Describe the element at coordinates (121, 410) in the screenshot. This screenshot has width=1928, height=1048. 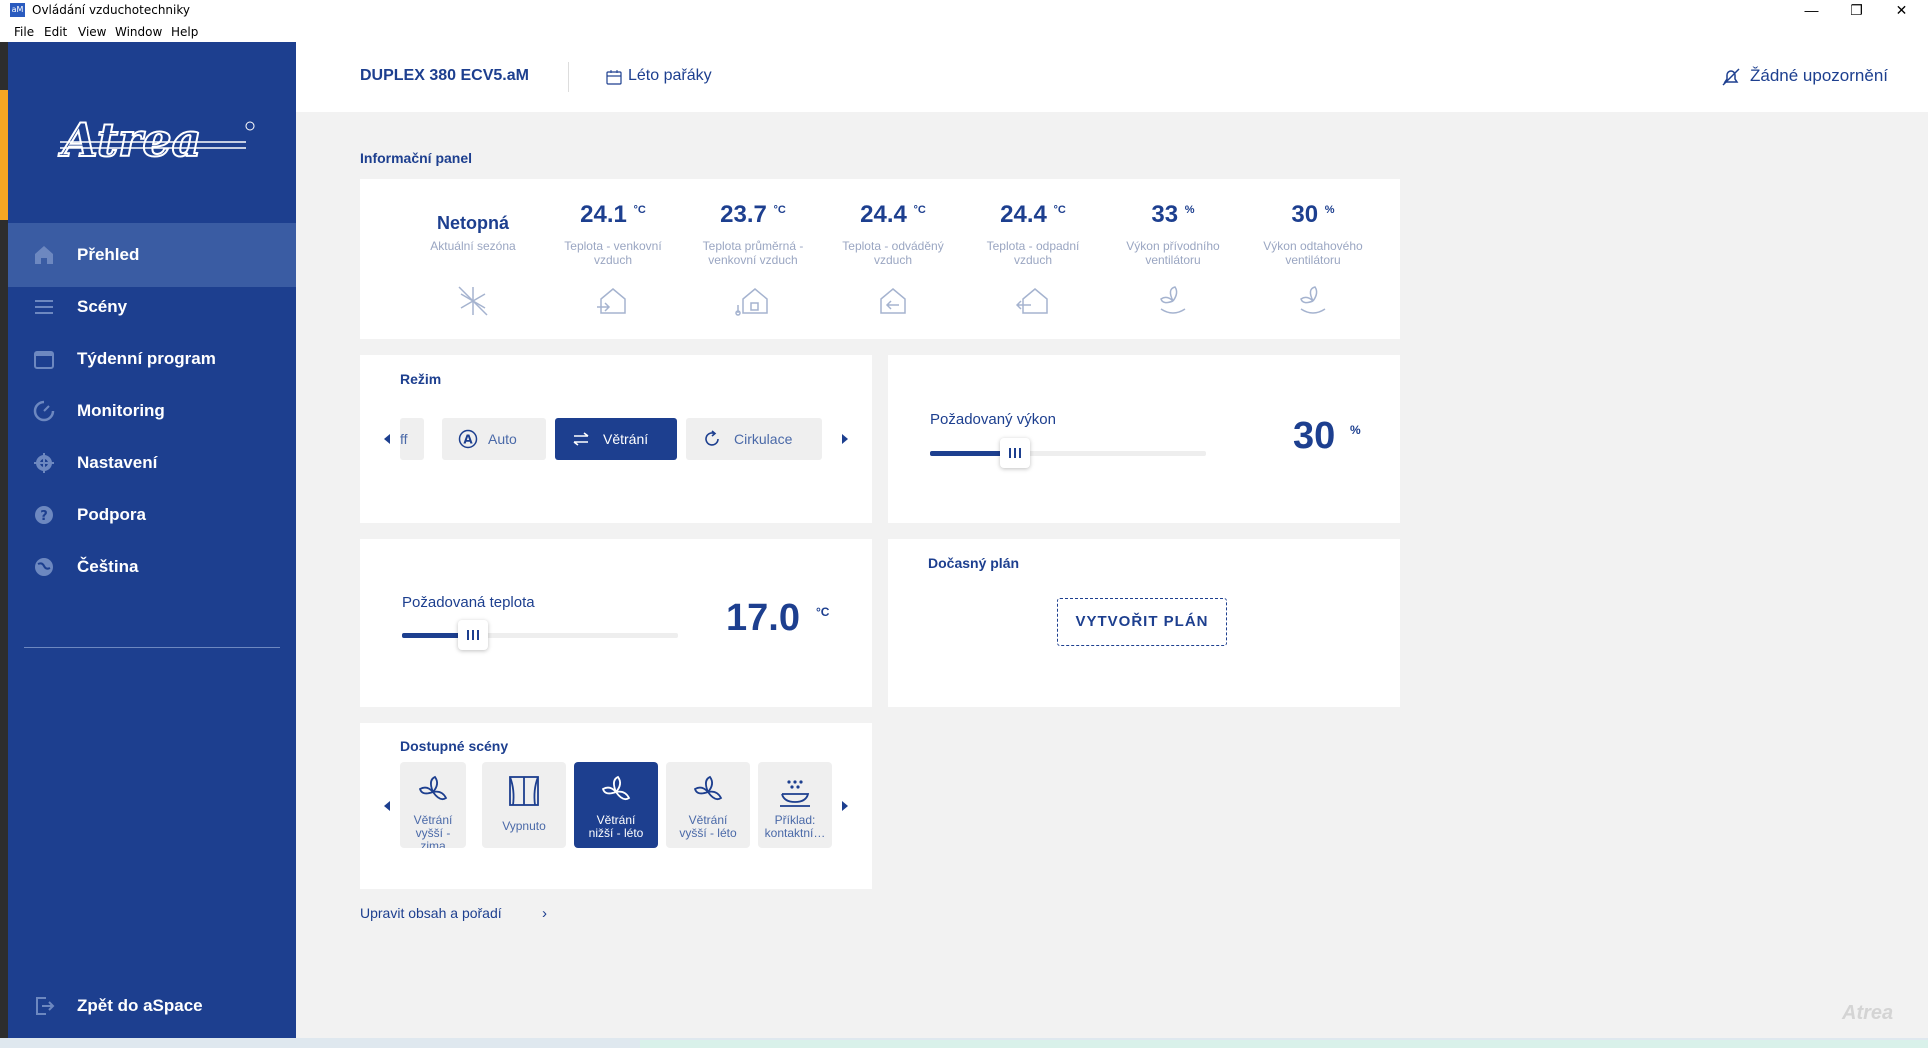
I see `sidebar-item-label: Monitoring` at that location.